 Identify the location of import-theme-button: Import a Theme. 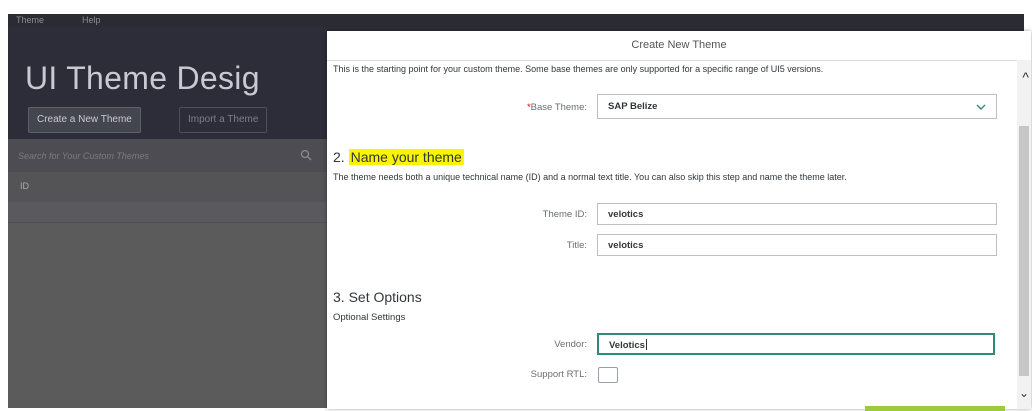
(223, 120).